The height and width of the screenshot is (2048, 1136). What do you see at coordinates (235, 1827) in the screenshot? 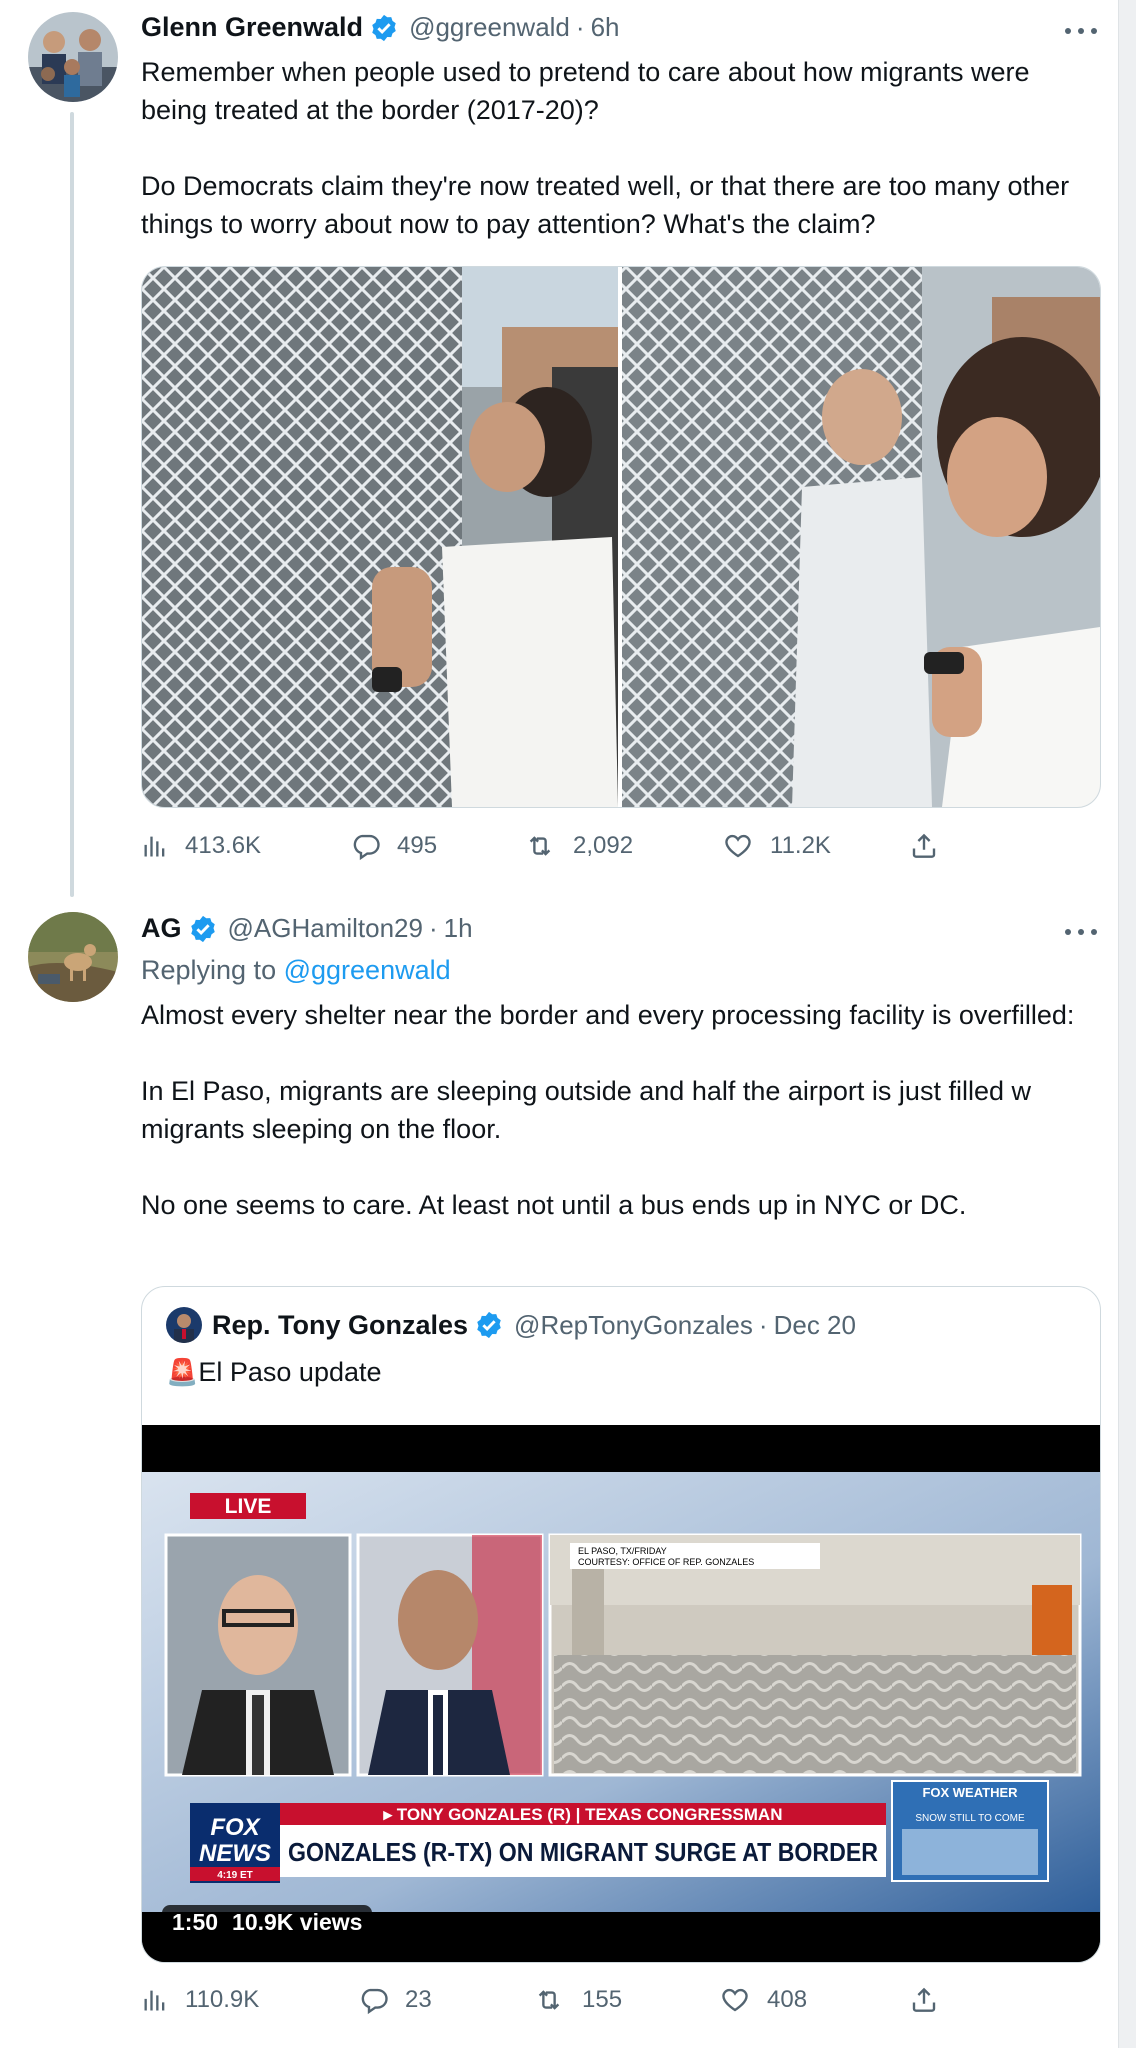
I see `fox-logo-line1: FOX` at bounding box center [235, 1827].